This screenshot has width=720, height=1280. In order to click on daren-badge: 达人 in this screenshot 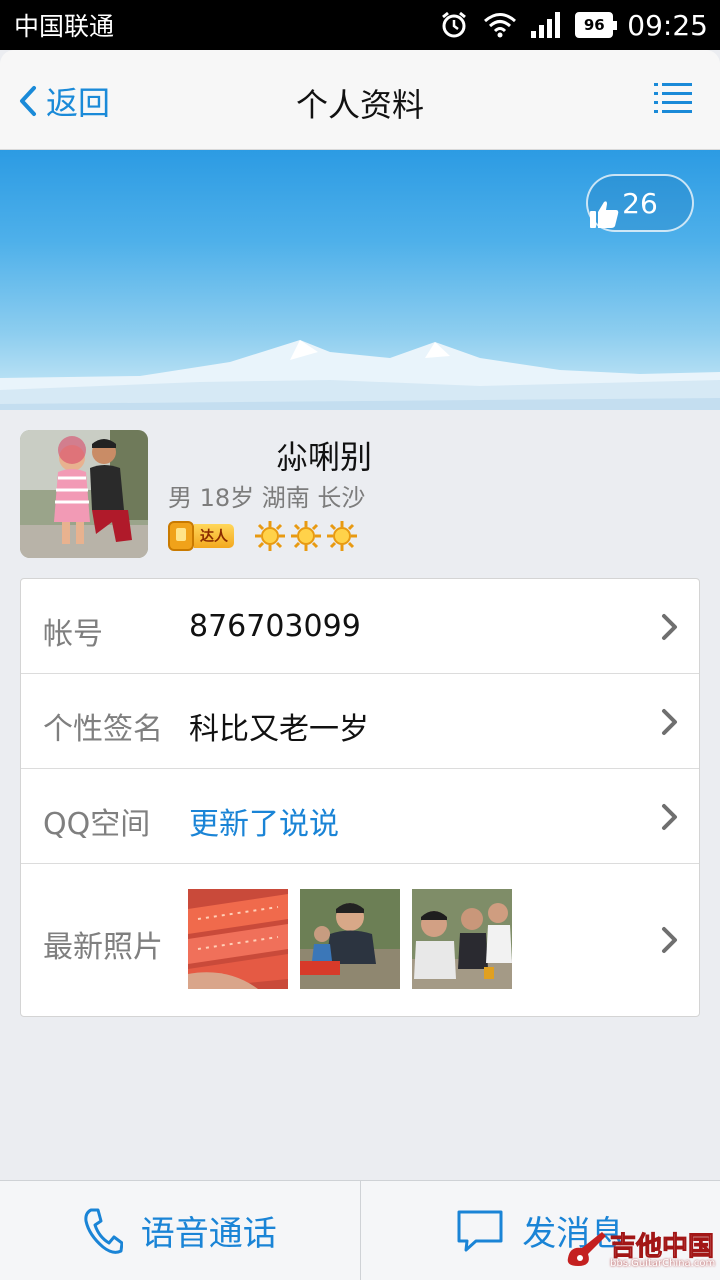, I will do `click(201, 536)`.